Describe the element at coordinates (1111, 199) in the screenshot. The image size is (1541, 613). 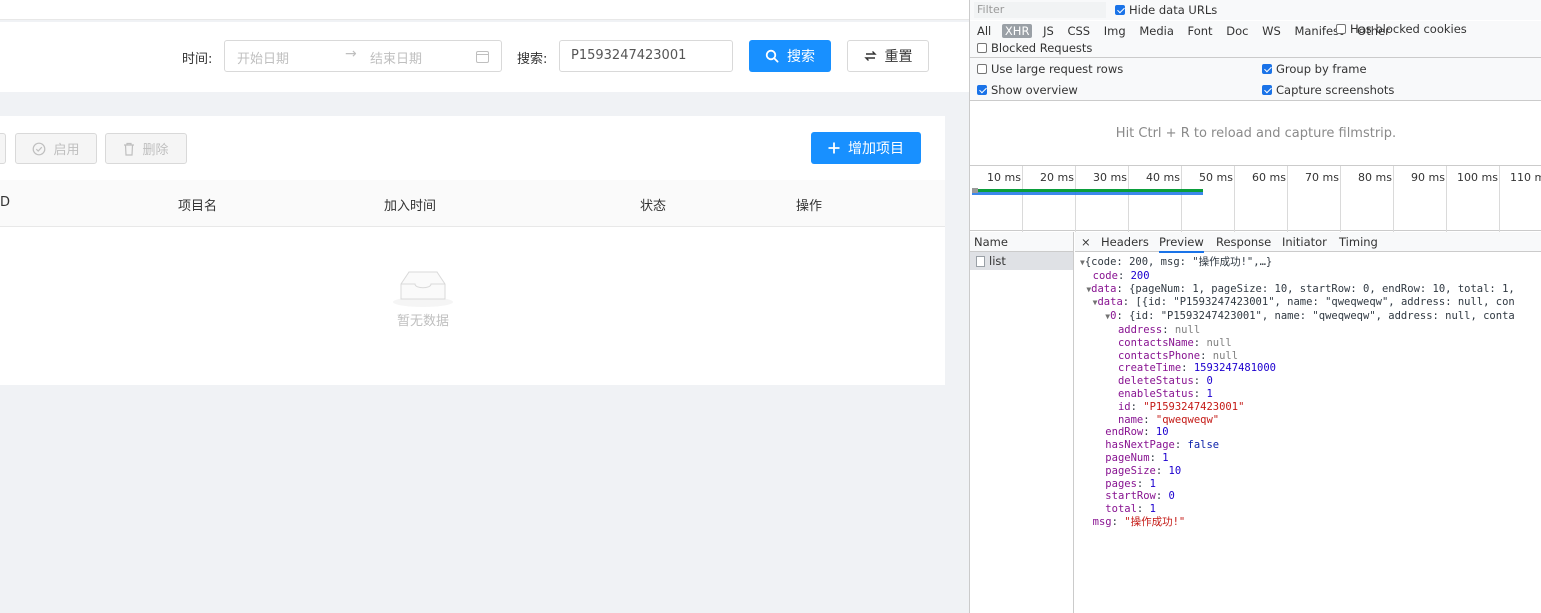
I see `timeline-tick: 30 ms` at that location.